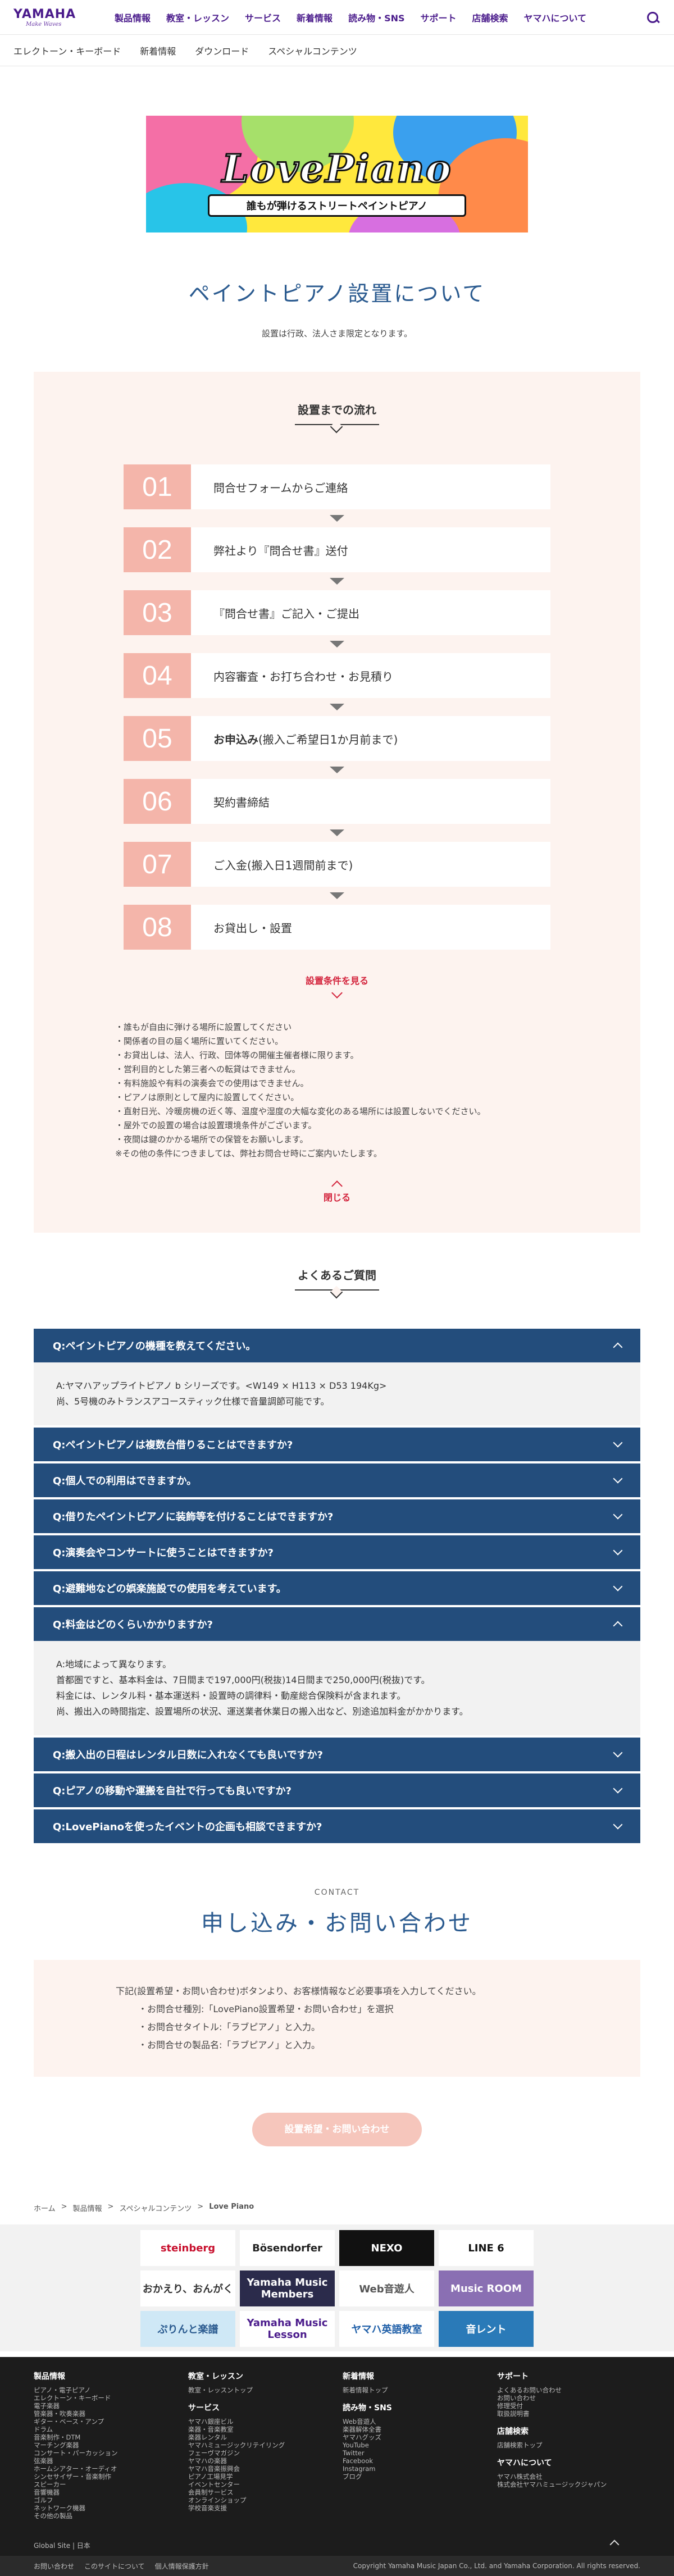  I want to click on footer-link: 株式会社ヤマハミュージックジャパン, so click(568, 2484).